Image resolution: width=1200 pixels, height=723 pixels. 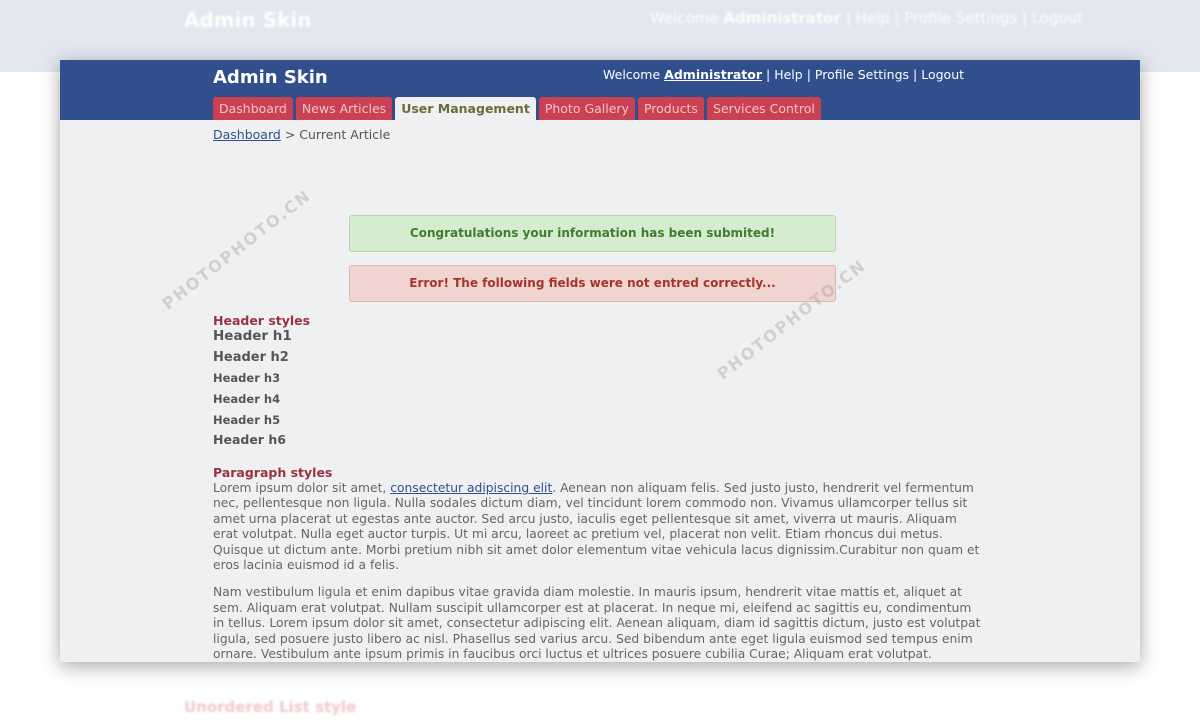 What do you see at coordinates (586, 108) in the screenshot?
I see `tab-photo-gallery: Photo Gallery` at bounding box center [586, 108].